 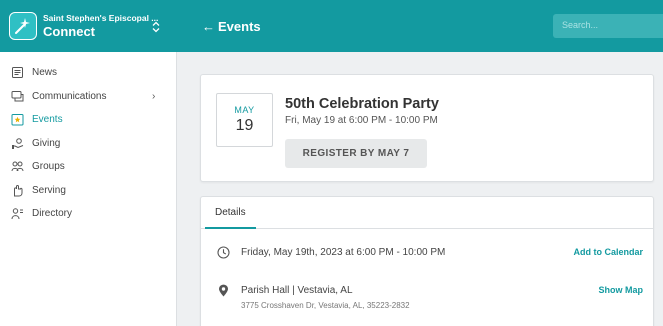 What do you see at coordinates (17, 119) in the screenshot?
I see `calendar-star-icon` at bounding box center [17, 119].